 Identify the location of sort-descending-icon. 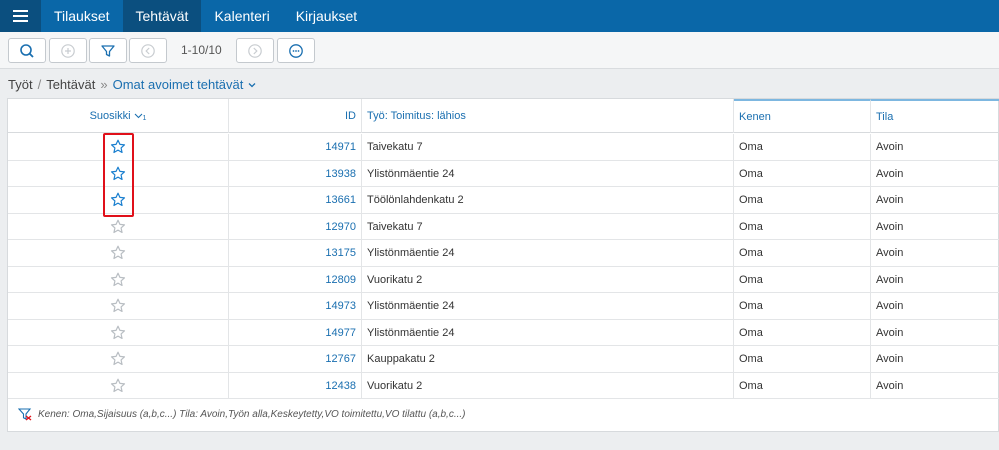
(138, 116).